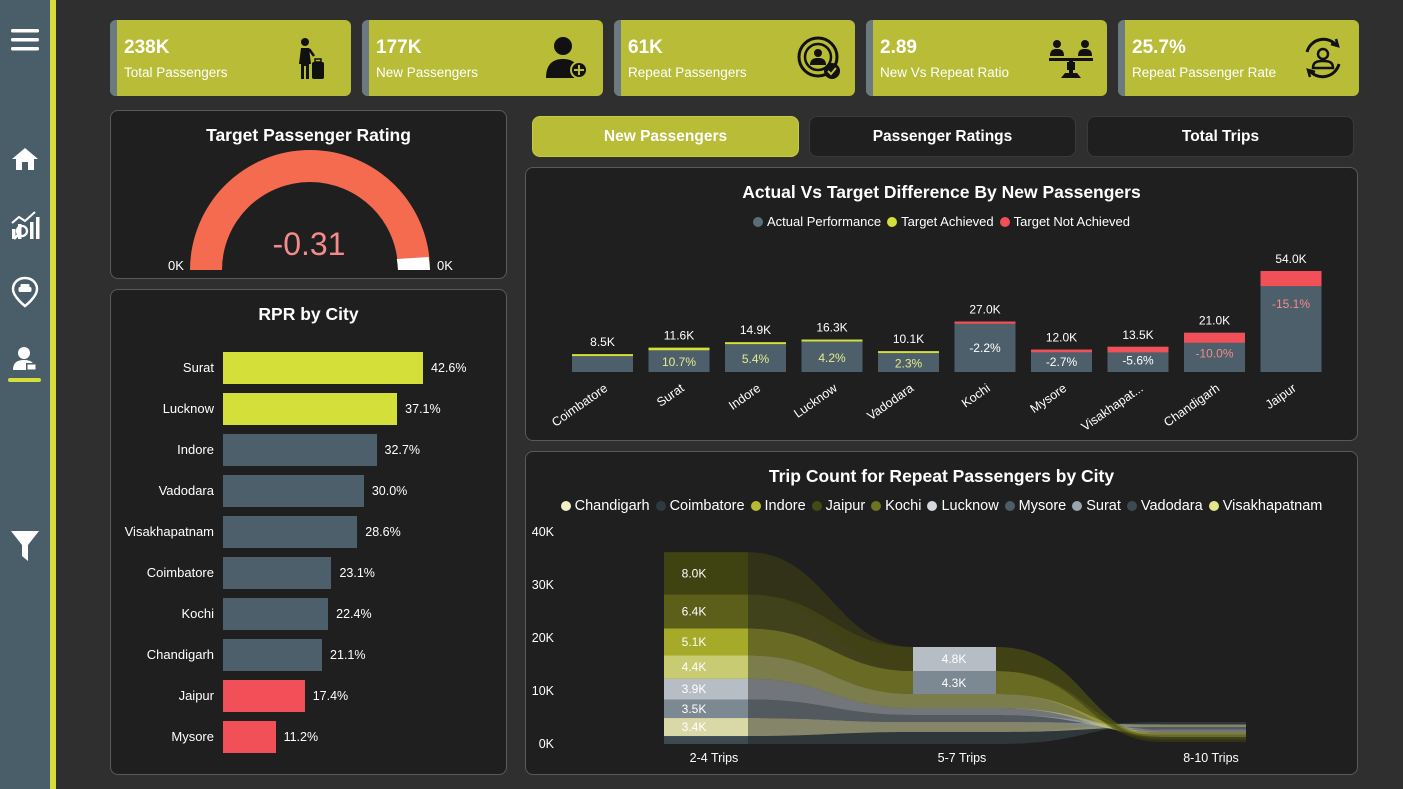 The image size is (1403, 789). What do you see at coordinates (1191, 405) in the screenshot?
I see `avt-category-label: Chandigarh` at bounding box center [1191, 405].